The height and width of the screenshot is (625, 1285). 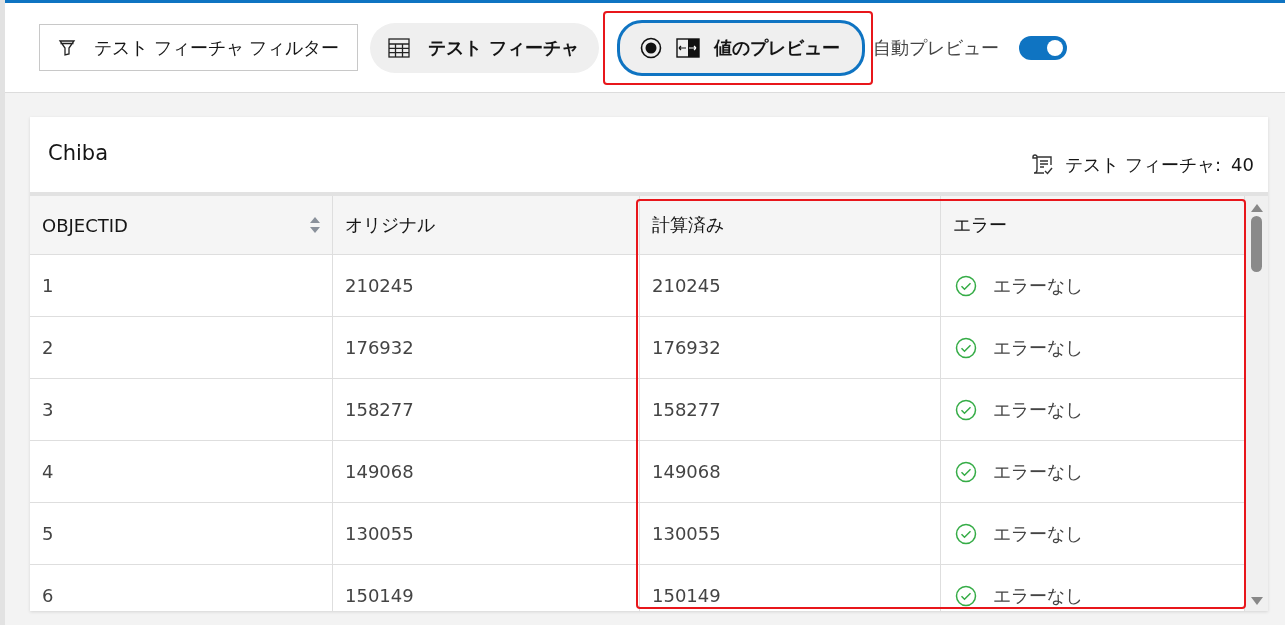 What do you see at coordinates (1242, 164) in the screenshot?
I see `feature-count: 40` at bounding box center [1242, 164].